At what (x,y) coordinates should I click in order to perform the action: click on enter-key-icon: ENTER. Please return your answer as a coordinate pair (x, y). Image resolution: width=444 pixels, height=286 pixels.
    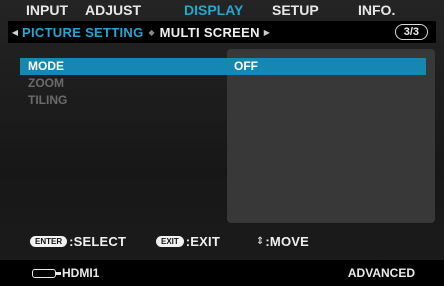
    Looking at the image, I should click on (49, 241).